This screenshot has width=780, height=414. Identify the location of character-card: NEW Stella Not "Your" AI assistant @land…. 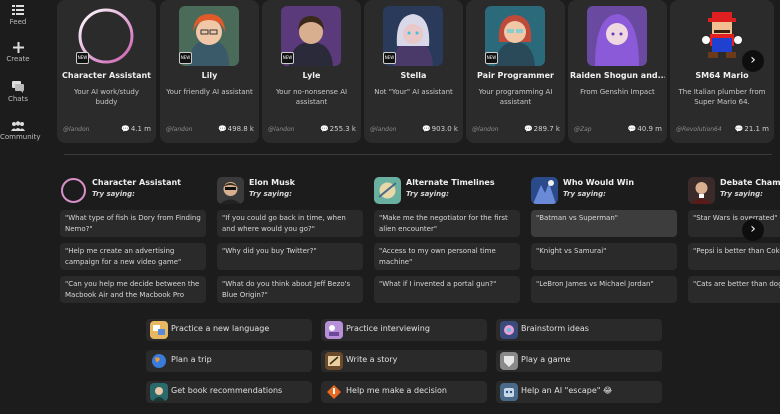
(413, 71).